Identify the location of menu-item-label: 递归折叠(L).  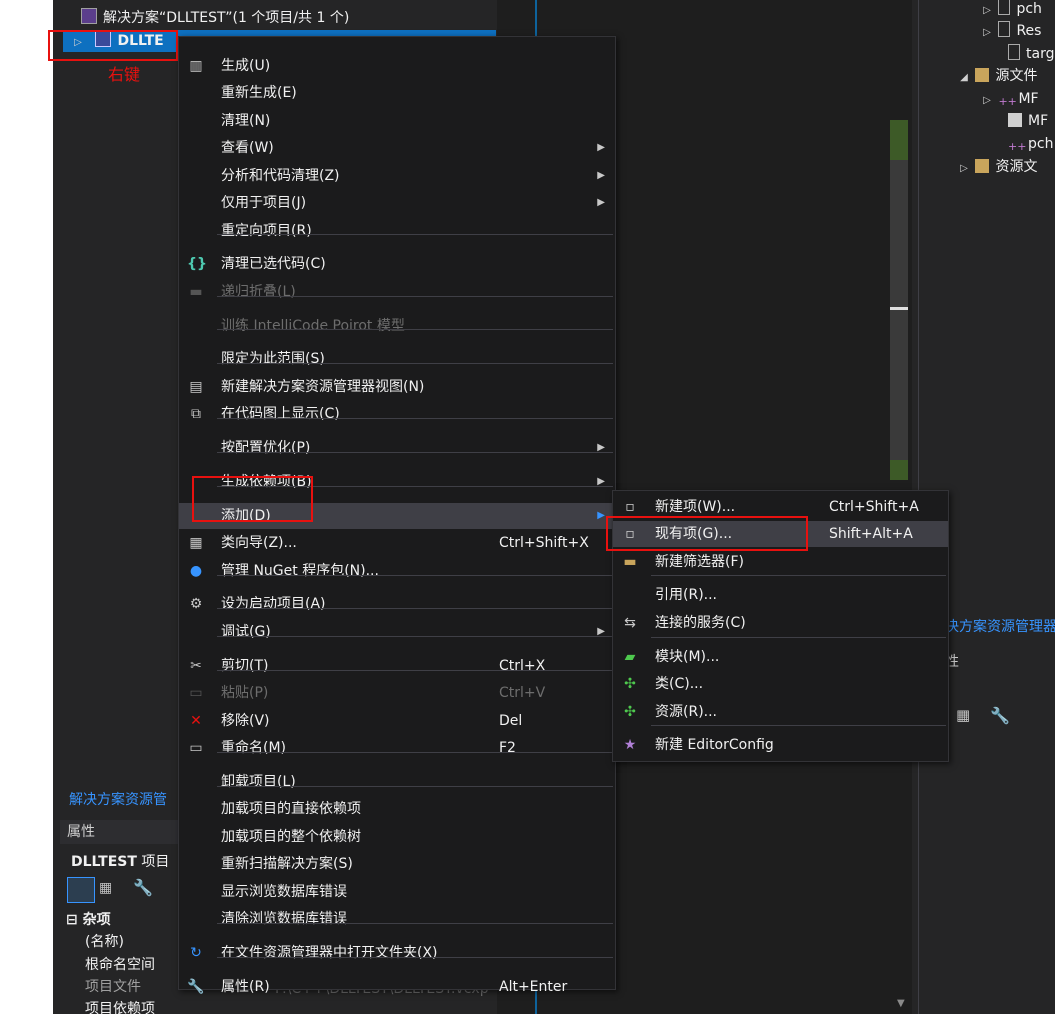
(258, 292).